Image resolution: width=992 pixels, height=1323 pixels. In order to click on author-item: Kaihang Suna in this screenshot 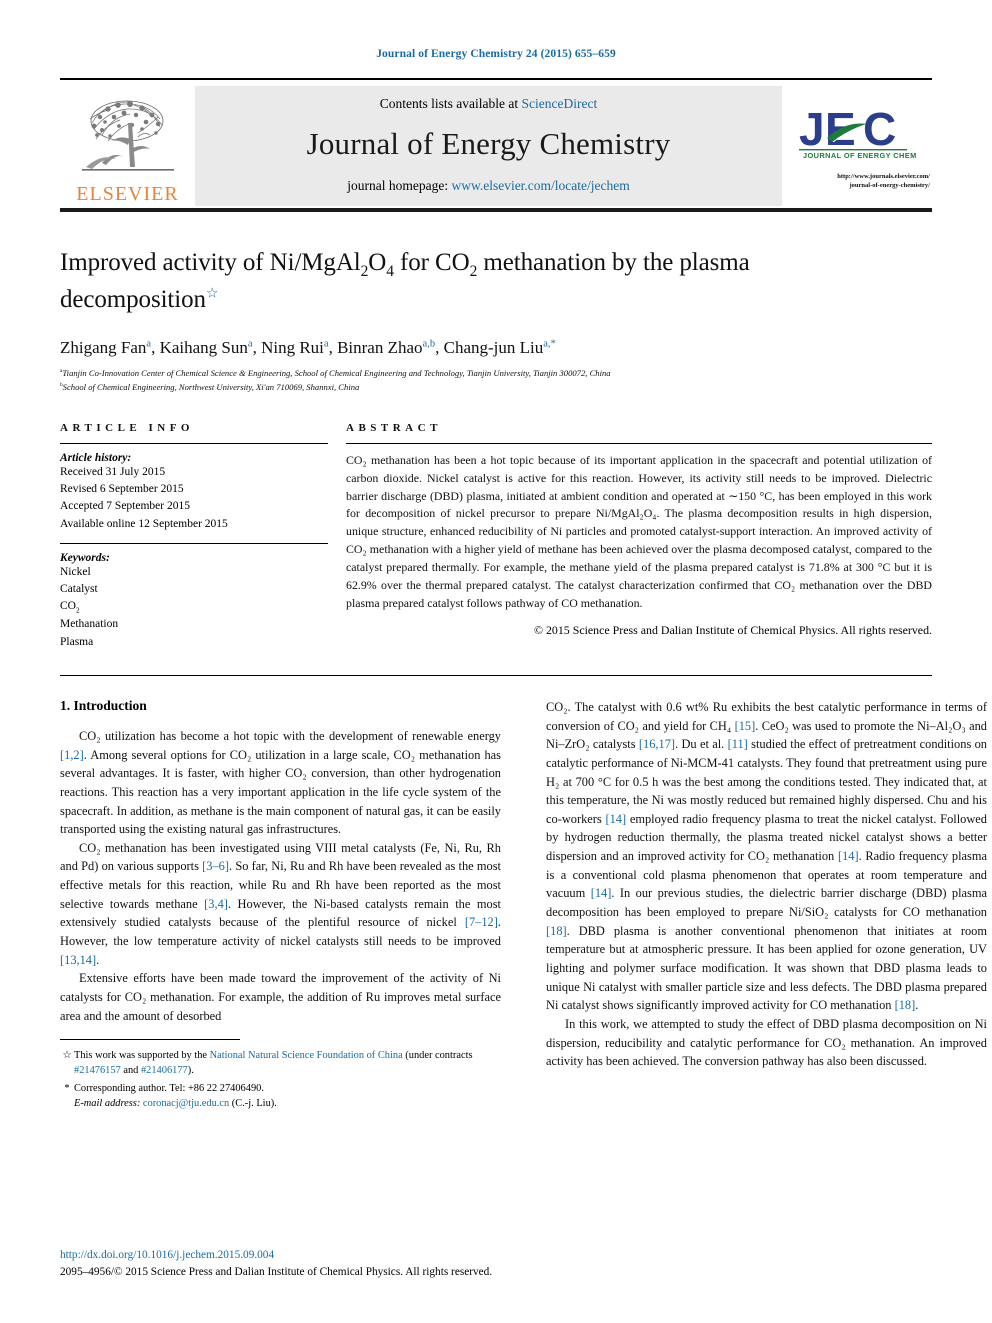, I will do `click(206, 347)`.